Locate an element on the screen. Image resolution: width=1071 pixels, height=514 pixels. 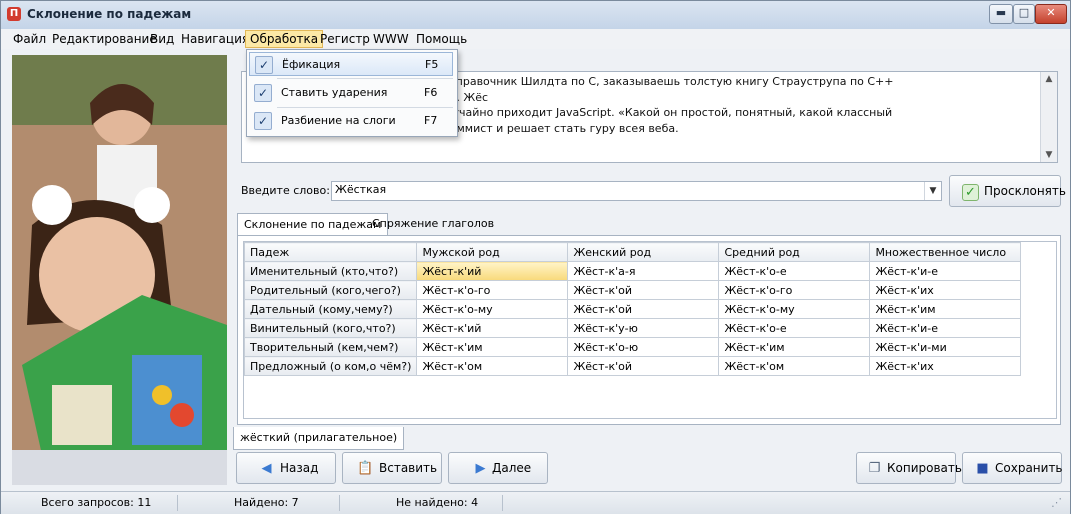
row-header: Творительный (кем,чем?) is located at coordinates (331, 347).